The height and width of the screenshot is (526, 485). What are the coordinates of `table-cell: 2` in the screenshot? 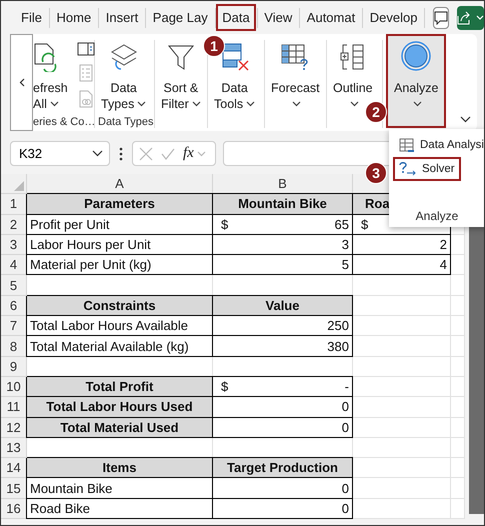 It's located at (402, 245).